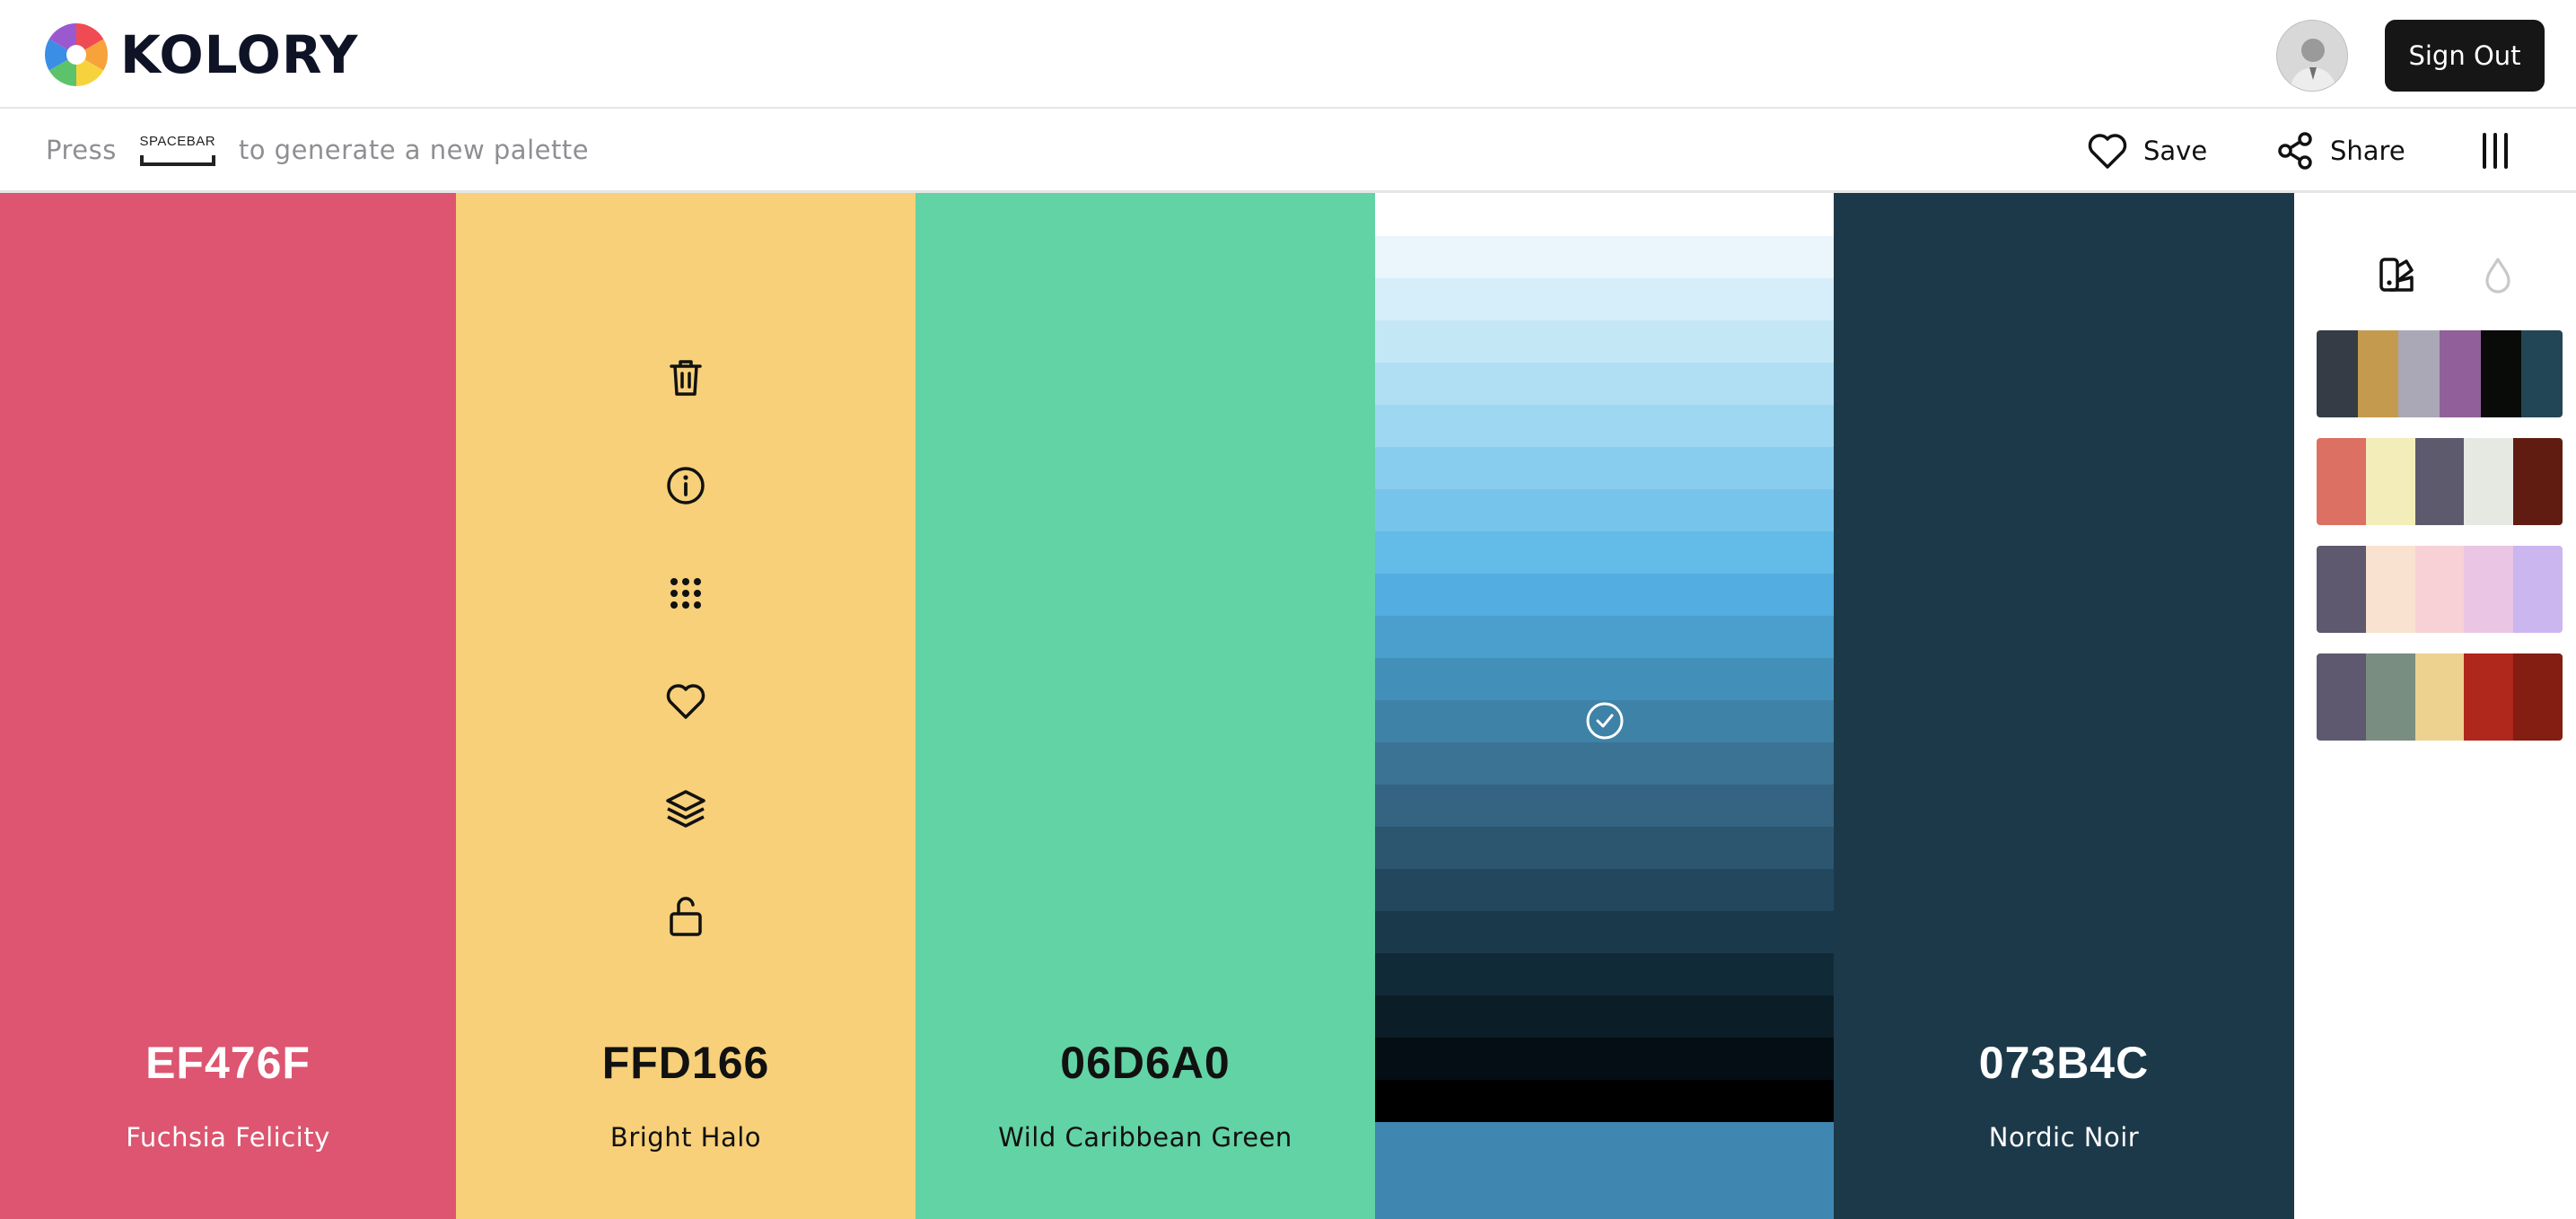 The height and width of the screenshot is (1219, 2576). I want to click on share-icon, so click(2295, 151).